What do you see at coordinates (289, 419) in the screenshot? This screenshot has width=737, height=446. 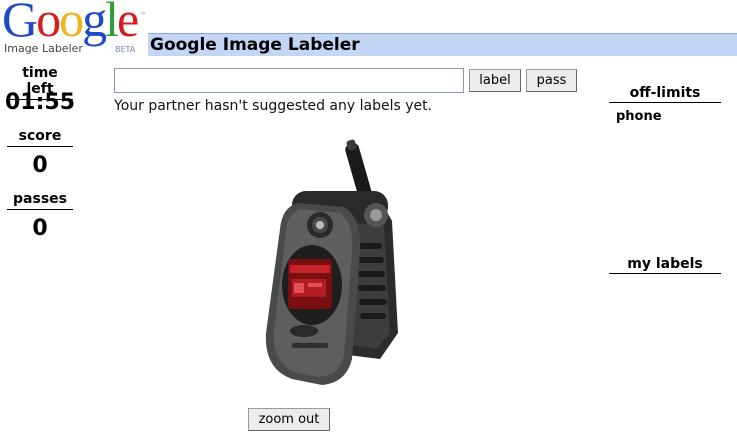 I see `zoom-out-button: zoom out` at bounding box center [289, 419].